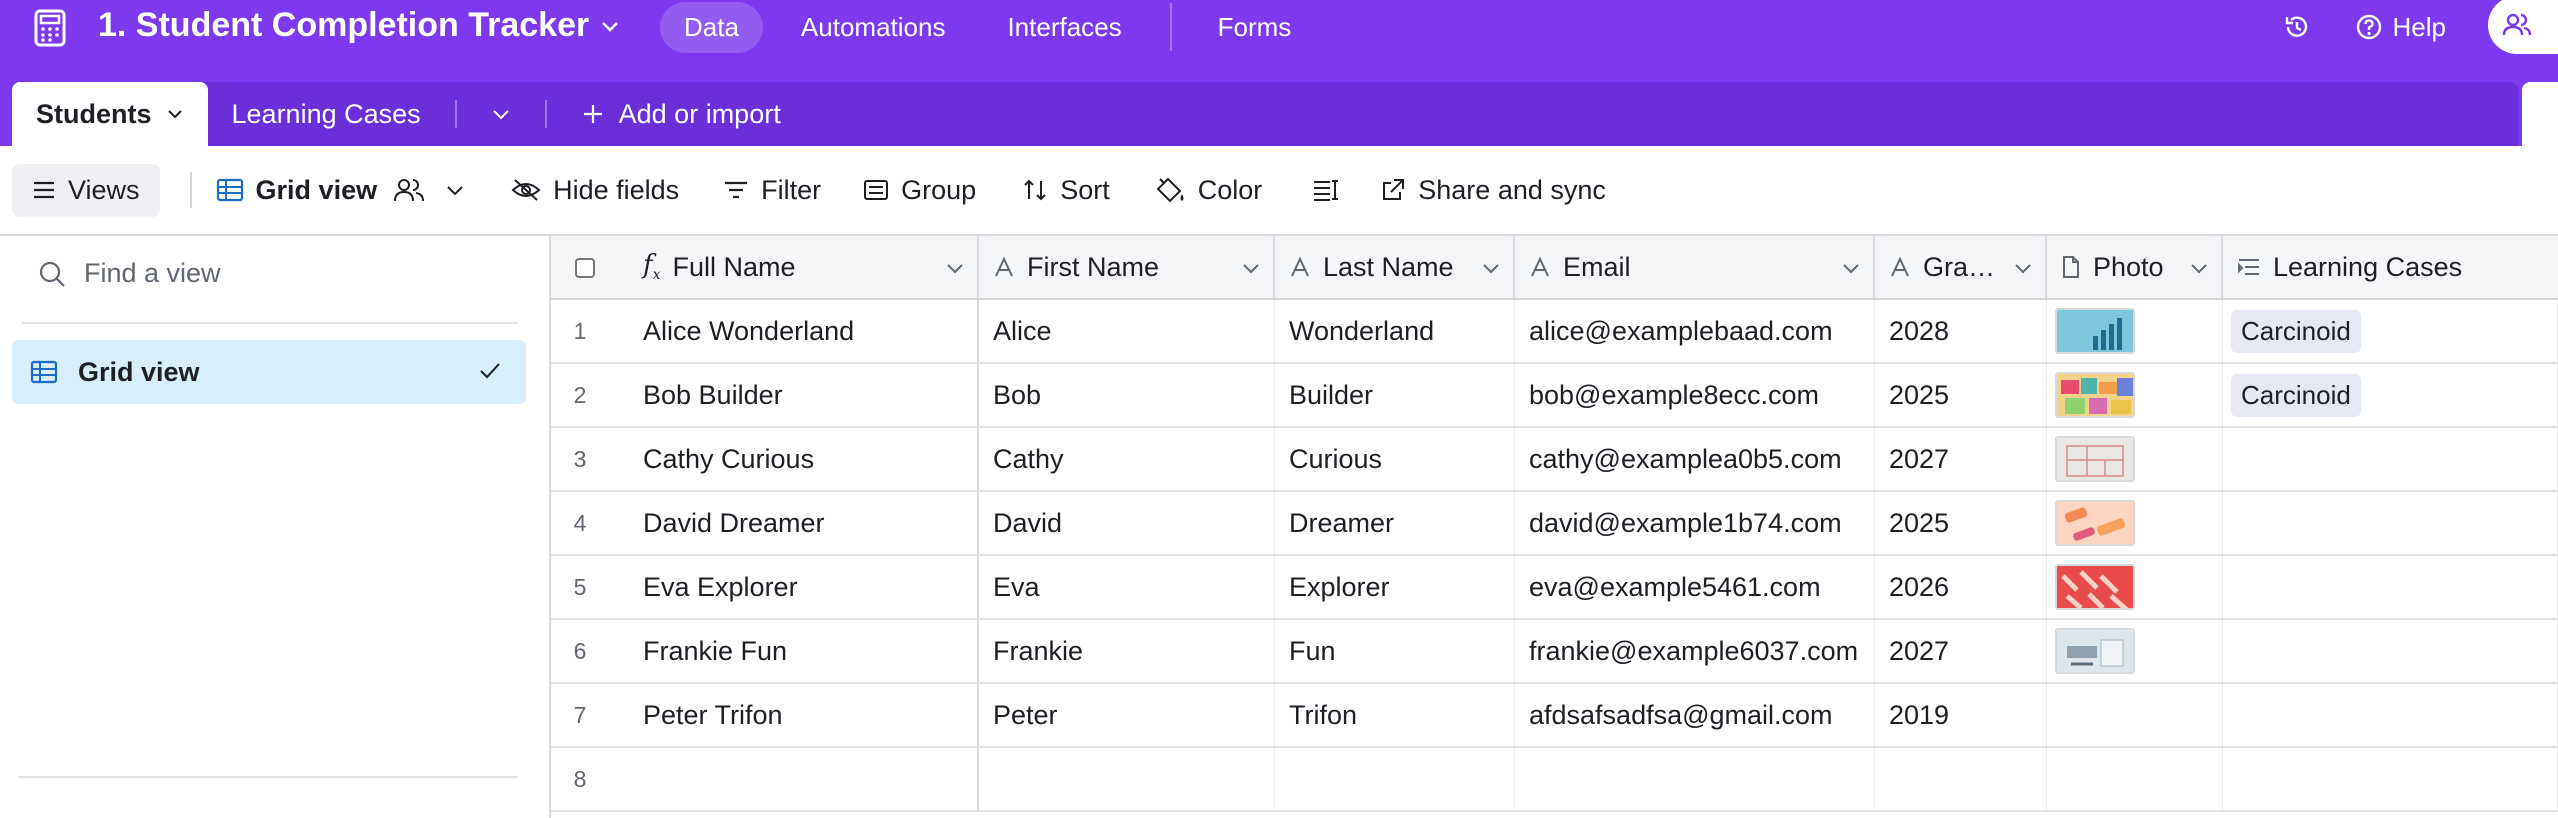 The height and width of the screenshot is (818, 2558). Describe the element at coordinates (1127, 331) in the screenshot. I see `cell-first-name: Alice` at that location.